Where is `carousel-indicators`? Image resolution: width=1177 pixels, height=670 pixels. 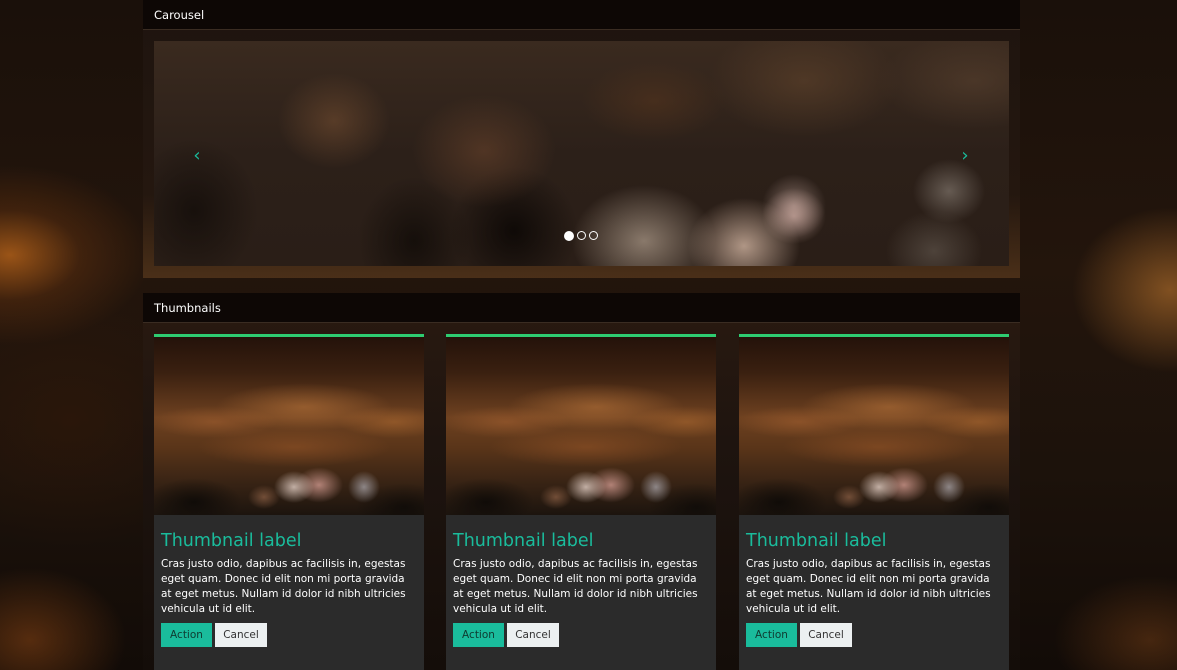 carousel-indicators is located at coordinates (581, 236).